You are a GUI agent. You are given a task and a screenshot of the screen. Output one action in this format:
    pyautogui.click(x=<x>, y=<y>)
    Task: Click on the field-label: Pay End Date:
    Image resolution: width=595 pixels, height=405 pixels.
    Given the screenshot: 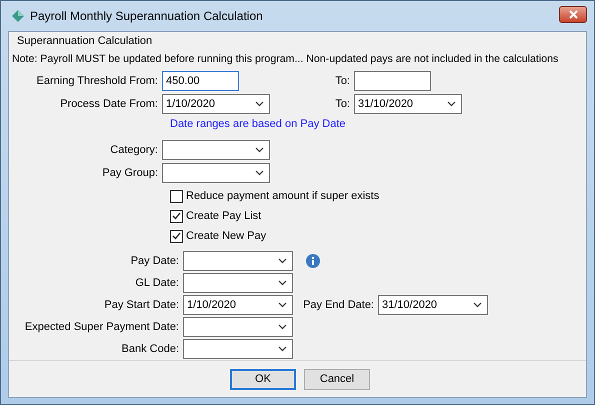 What is the action you would take?
    pyautogui.click(x=338, y=305)
    